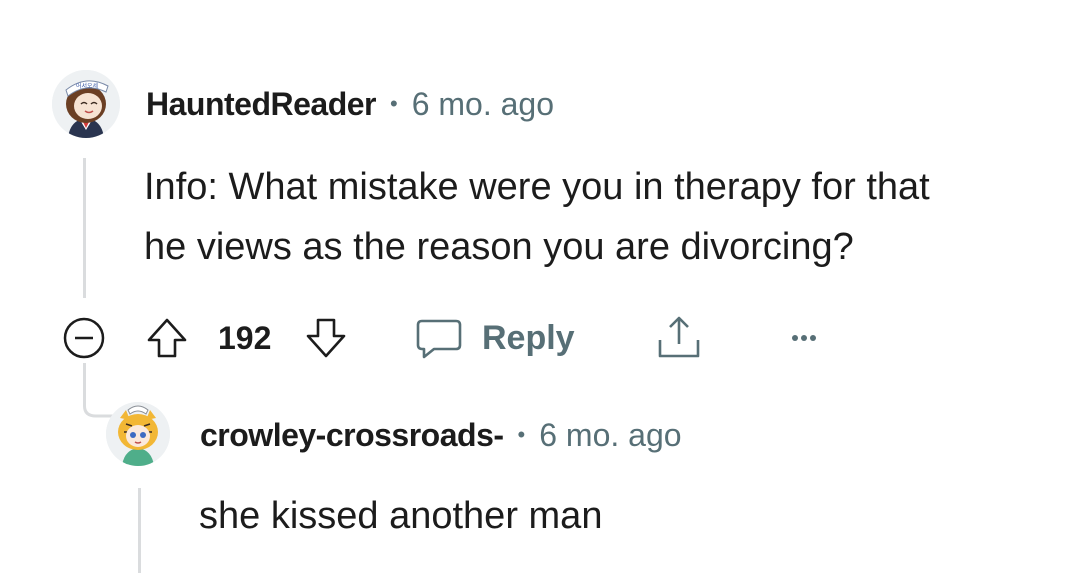  What do you see at coordinates (87, 86) in the screenshot?
I see `svg-text: 어서오세` at bounding box center [87, 86].